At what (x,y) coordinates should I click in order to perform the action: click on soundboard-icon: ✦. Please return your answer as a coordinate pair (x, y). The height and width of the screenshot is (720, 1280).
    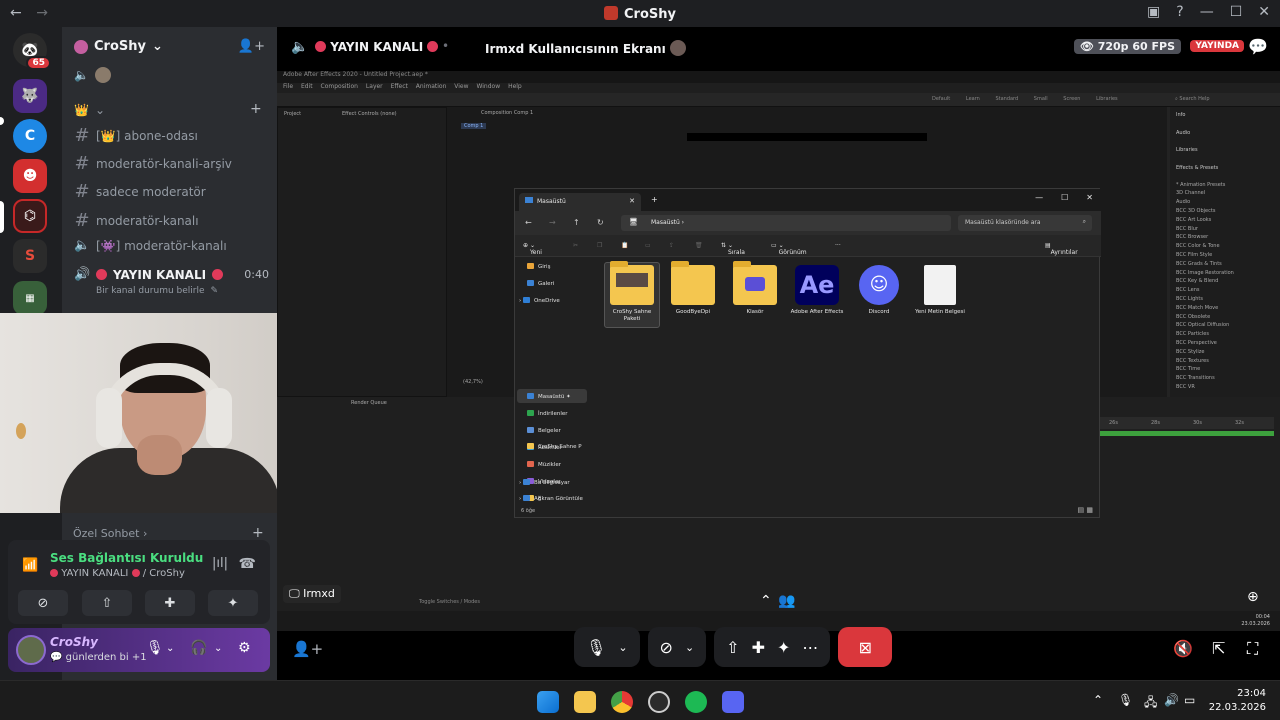
    Looking at the image, I should click on (783, 647).